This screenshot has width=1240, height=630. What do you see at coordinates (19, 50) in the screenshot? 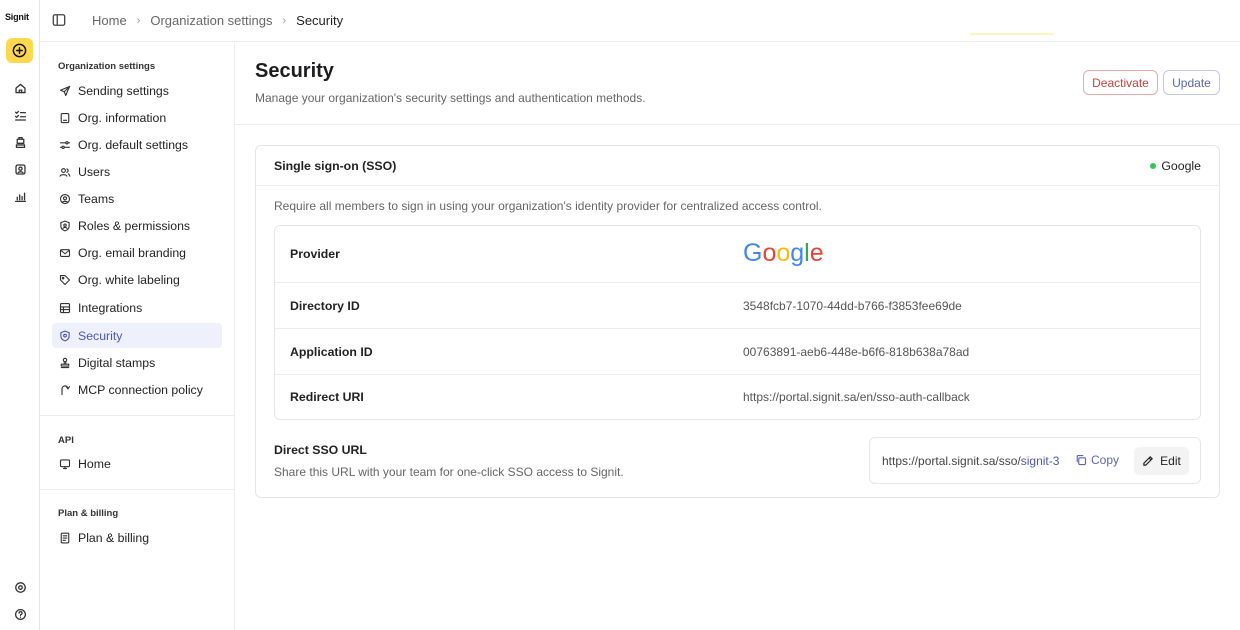
I see `create-new-button` at bounding box center [19, 50].